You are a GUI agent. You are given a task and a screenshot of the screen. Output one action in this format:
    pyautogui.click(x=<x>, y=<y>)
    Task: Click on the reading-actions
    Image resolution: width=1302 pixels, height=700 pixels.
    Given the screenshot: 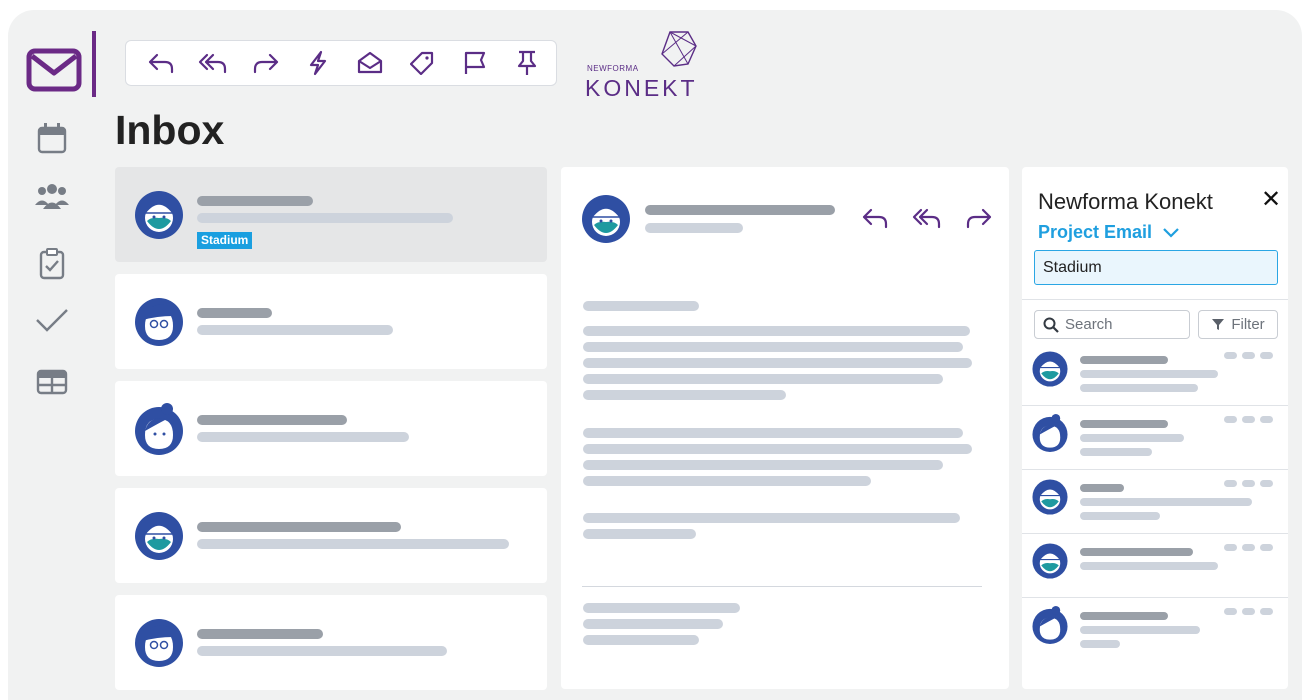 What is the action you would take?
    pyautogui.click(x=927, y=218)
    